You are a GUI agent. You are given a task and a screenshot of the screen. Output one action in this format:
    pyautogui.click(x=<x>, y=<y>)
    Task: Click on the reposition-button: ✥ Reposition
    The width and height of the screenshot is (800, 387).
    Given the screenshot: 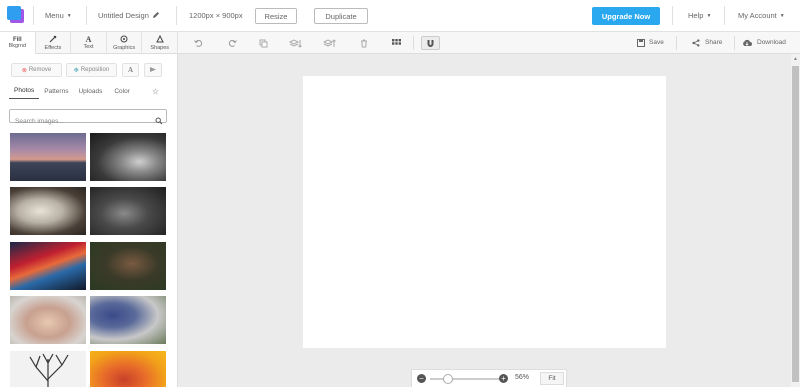 What is the action you would take?
    pyautogui.click(x=91, y=70)
    